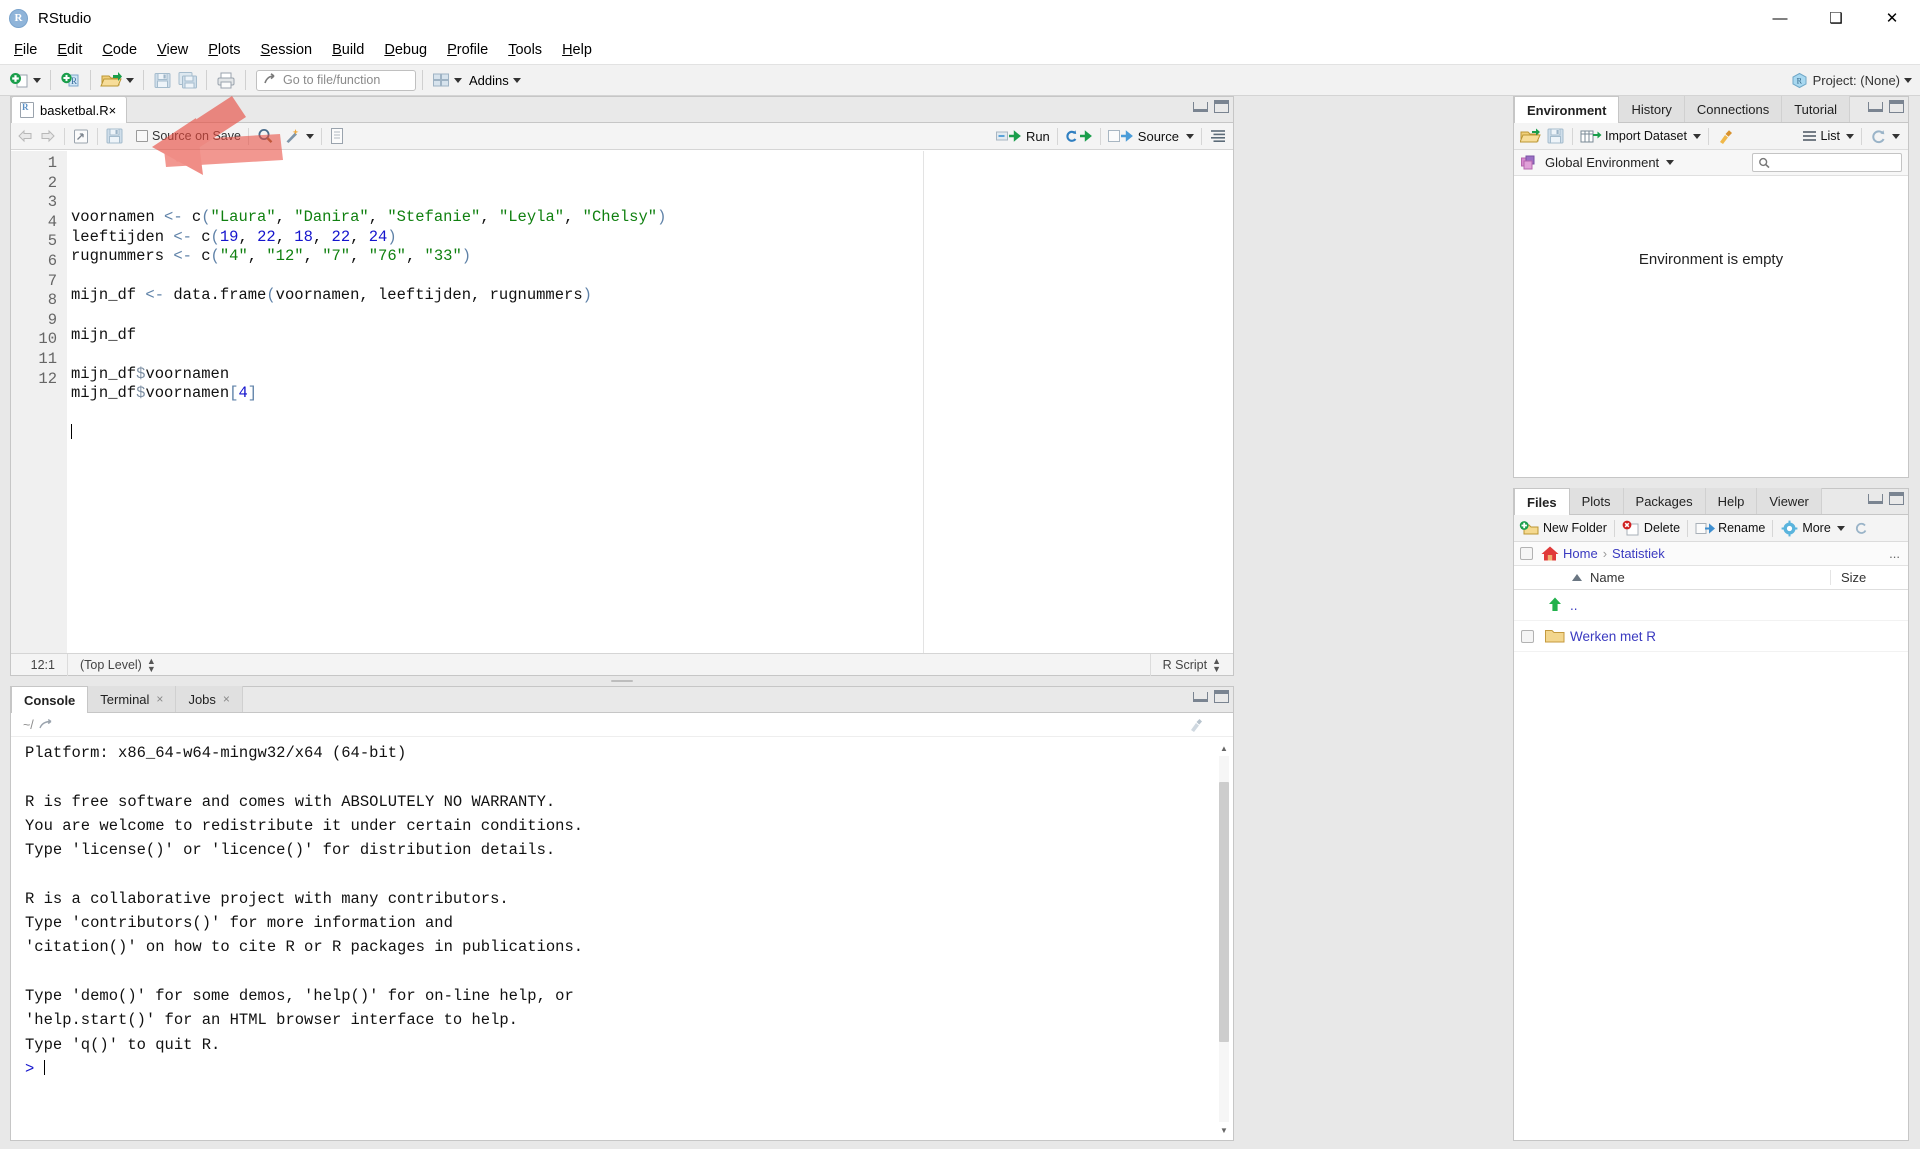  Describe the element at coordinates (1733, 109) in the screenshot. I see `tab-connections: Connections` at that location.